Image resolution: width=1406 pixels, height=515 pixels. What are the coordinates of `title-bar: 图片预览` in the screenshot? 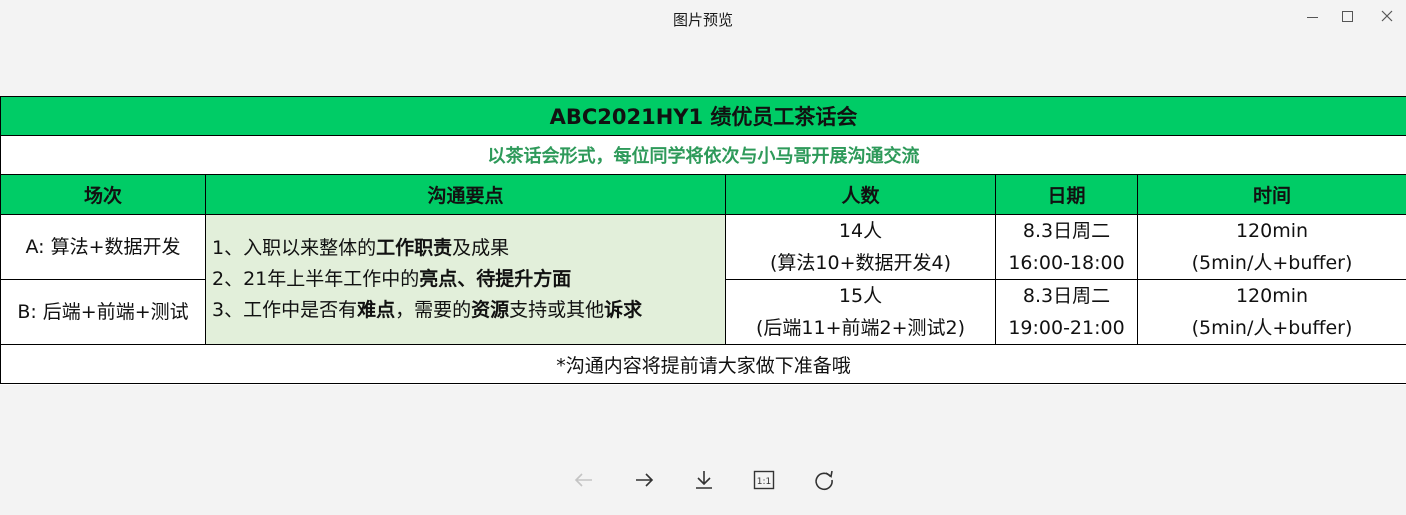 It's located at (703, 20).